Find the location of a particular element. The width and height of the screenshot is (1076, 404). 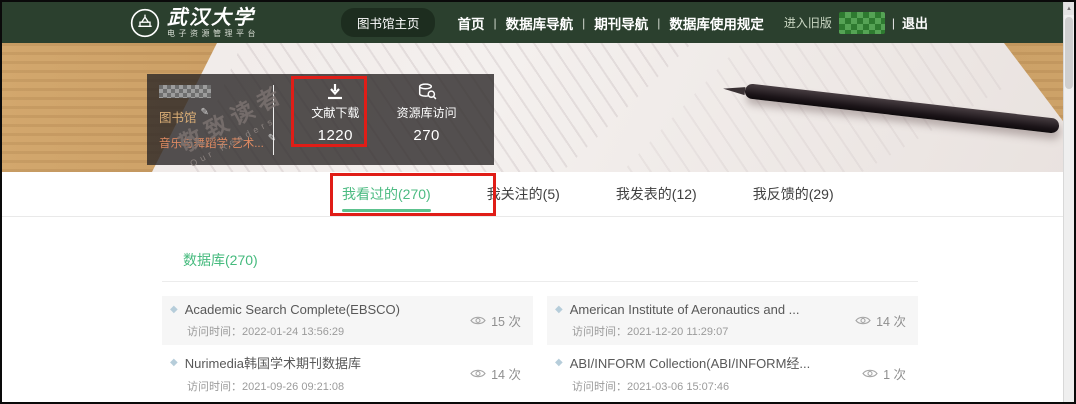

tab-feedback: 我反馈的(29) is located at coordinates (793, 194).